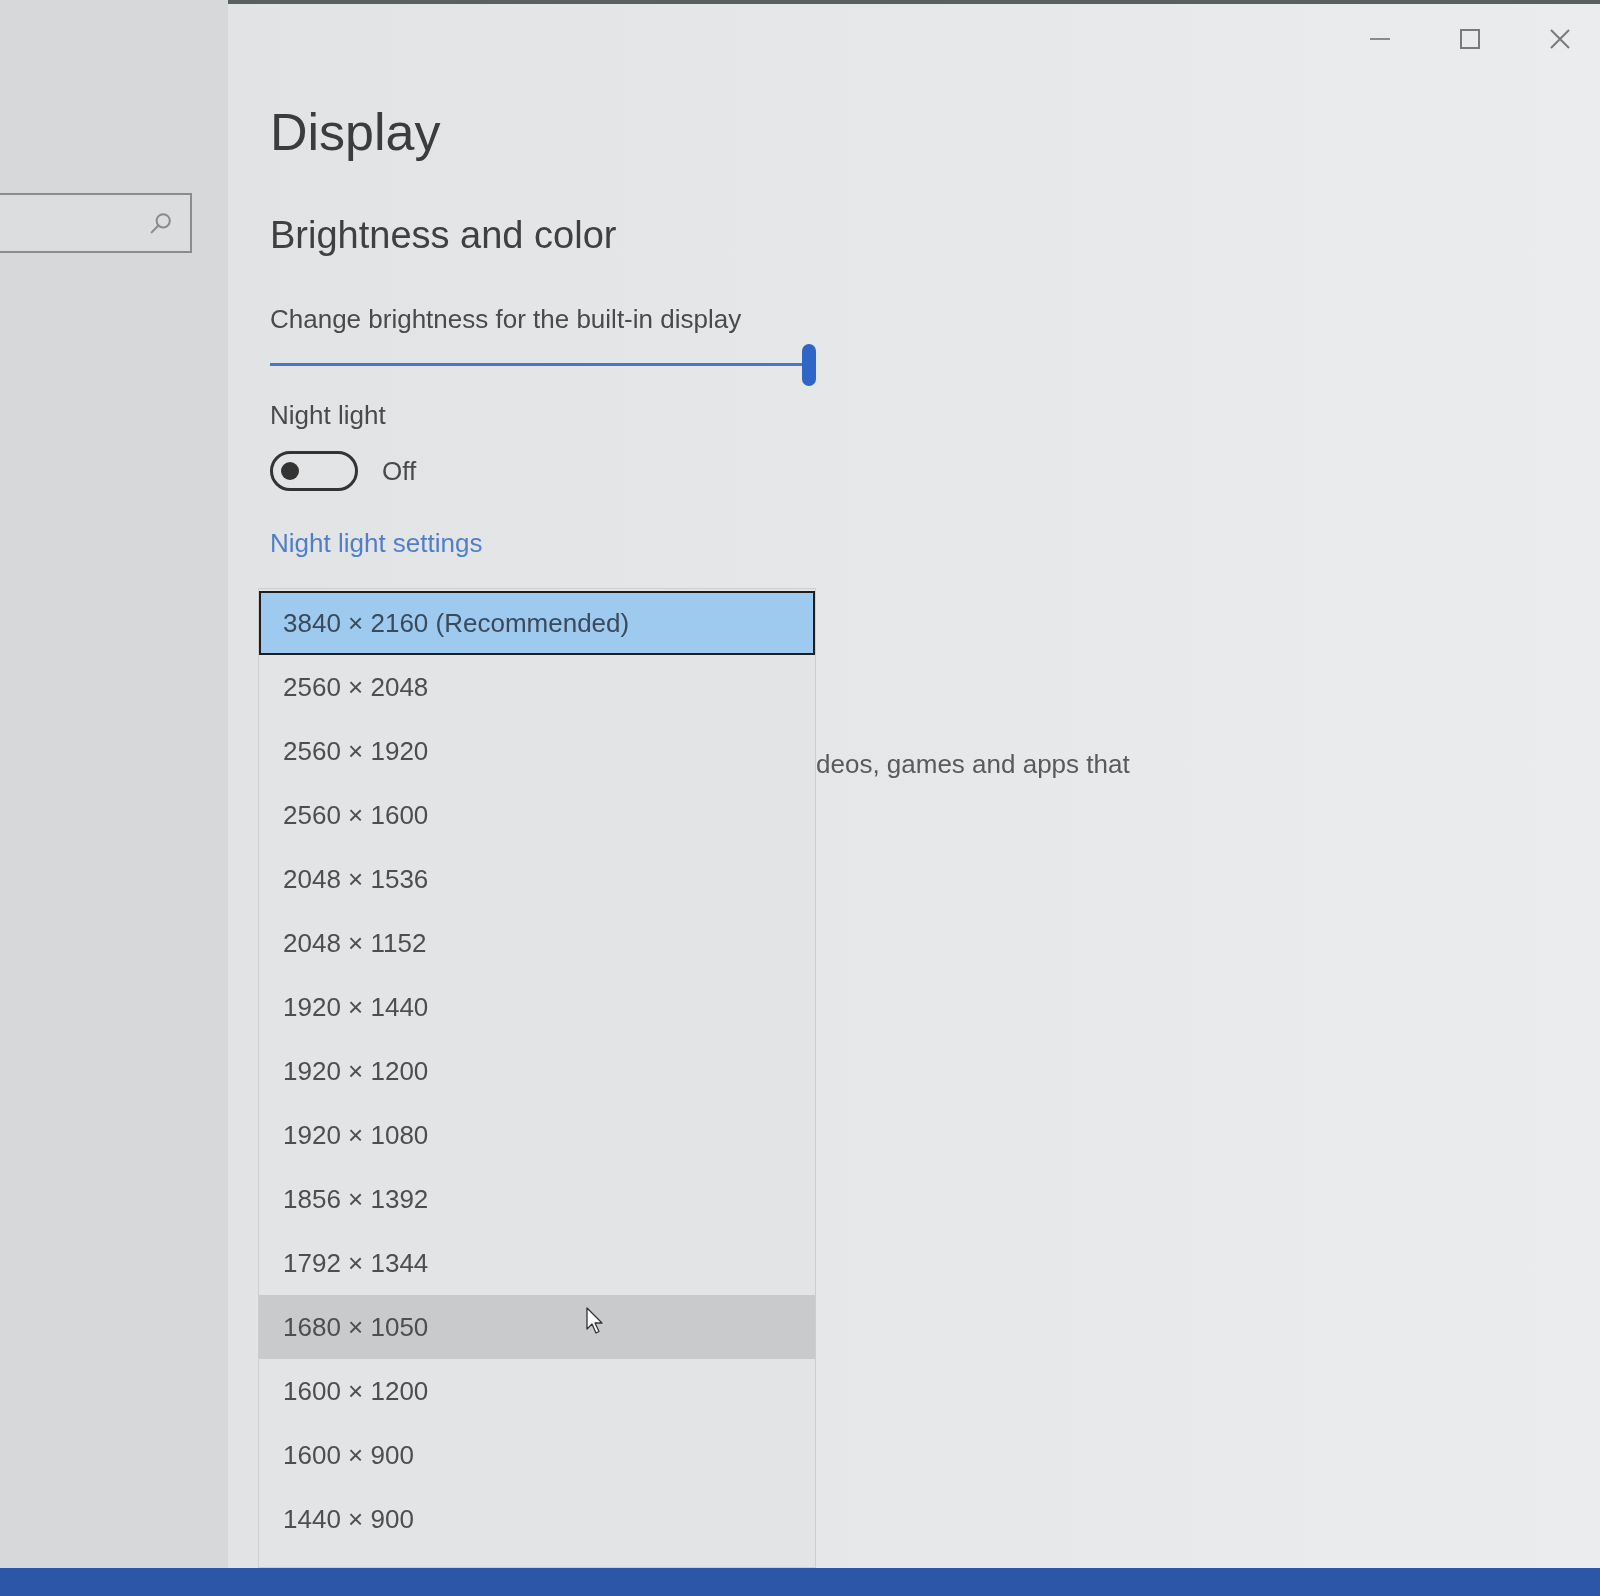 The image size is (1600, 1596). I want to click on resolution-option: 1920 × 1440, so click(537, 1007).